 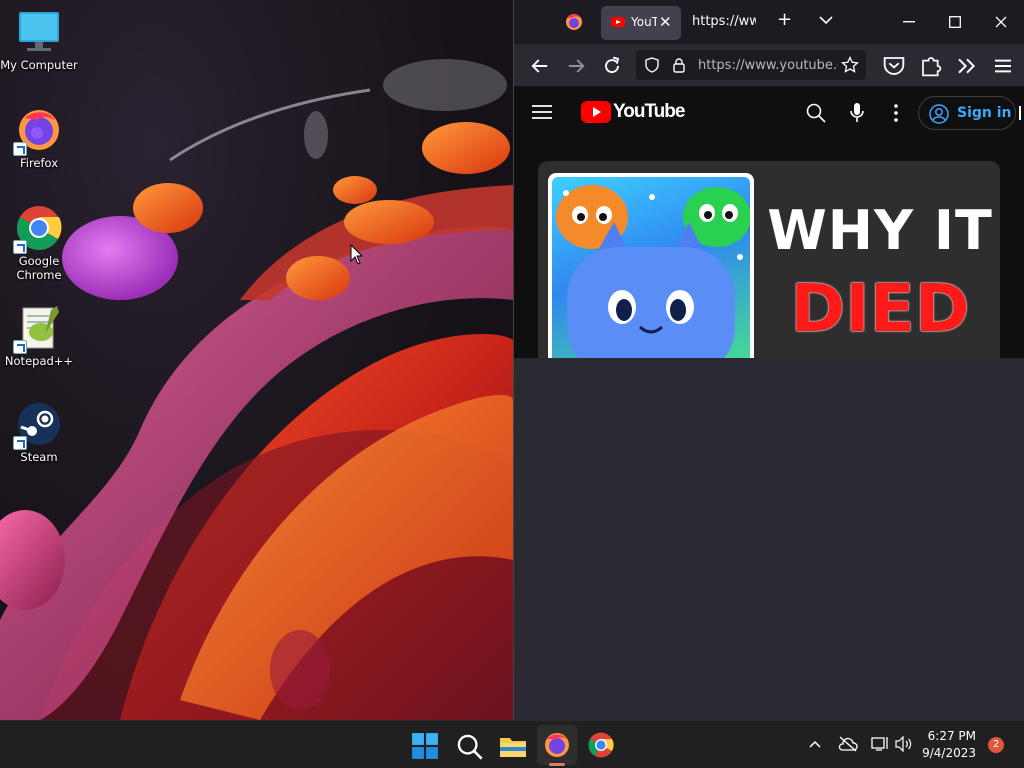 I want to click on thumbnail-game-art, so click(x=651, y=265).